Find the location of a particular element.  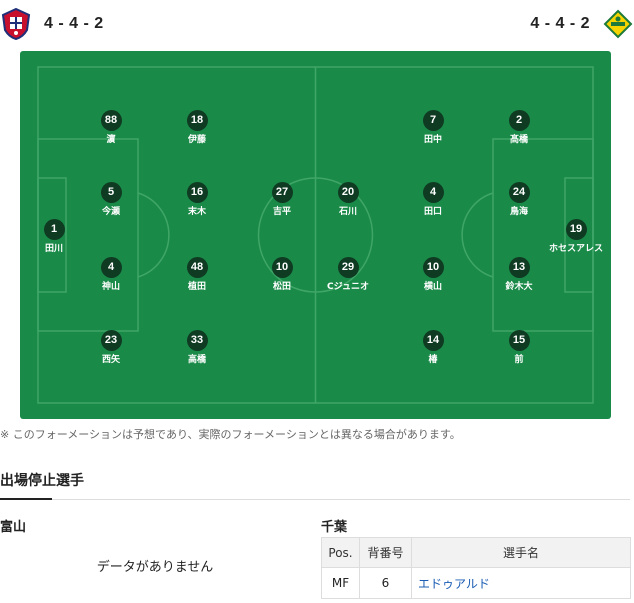

player-number: 27 is located at coordinates (282, 192).